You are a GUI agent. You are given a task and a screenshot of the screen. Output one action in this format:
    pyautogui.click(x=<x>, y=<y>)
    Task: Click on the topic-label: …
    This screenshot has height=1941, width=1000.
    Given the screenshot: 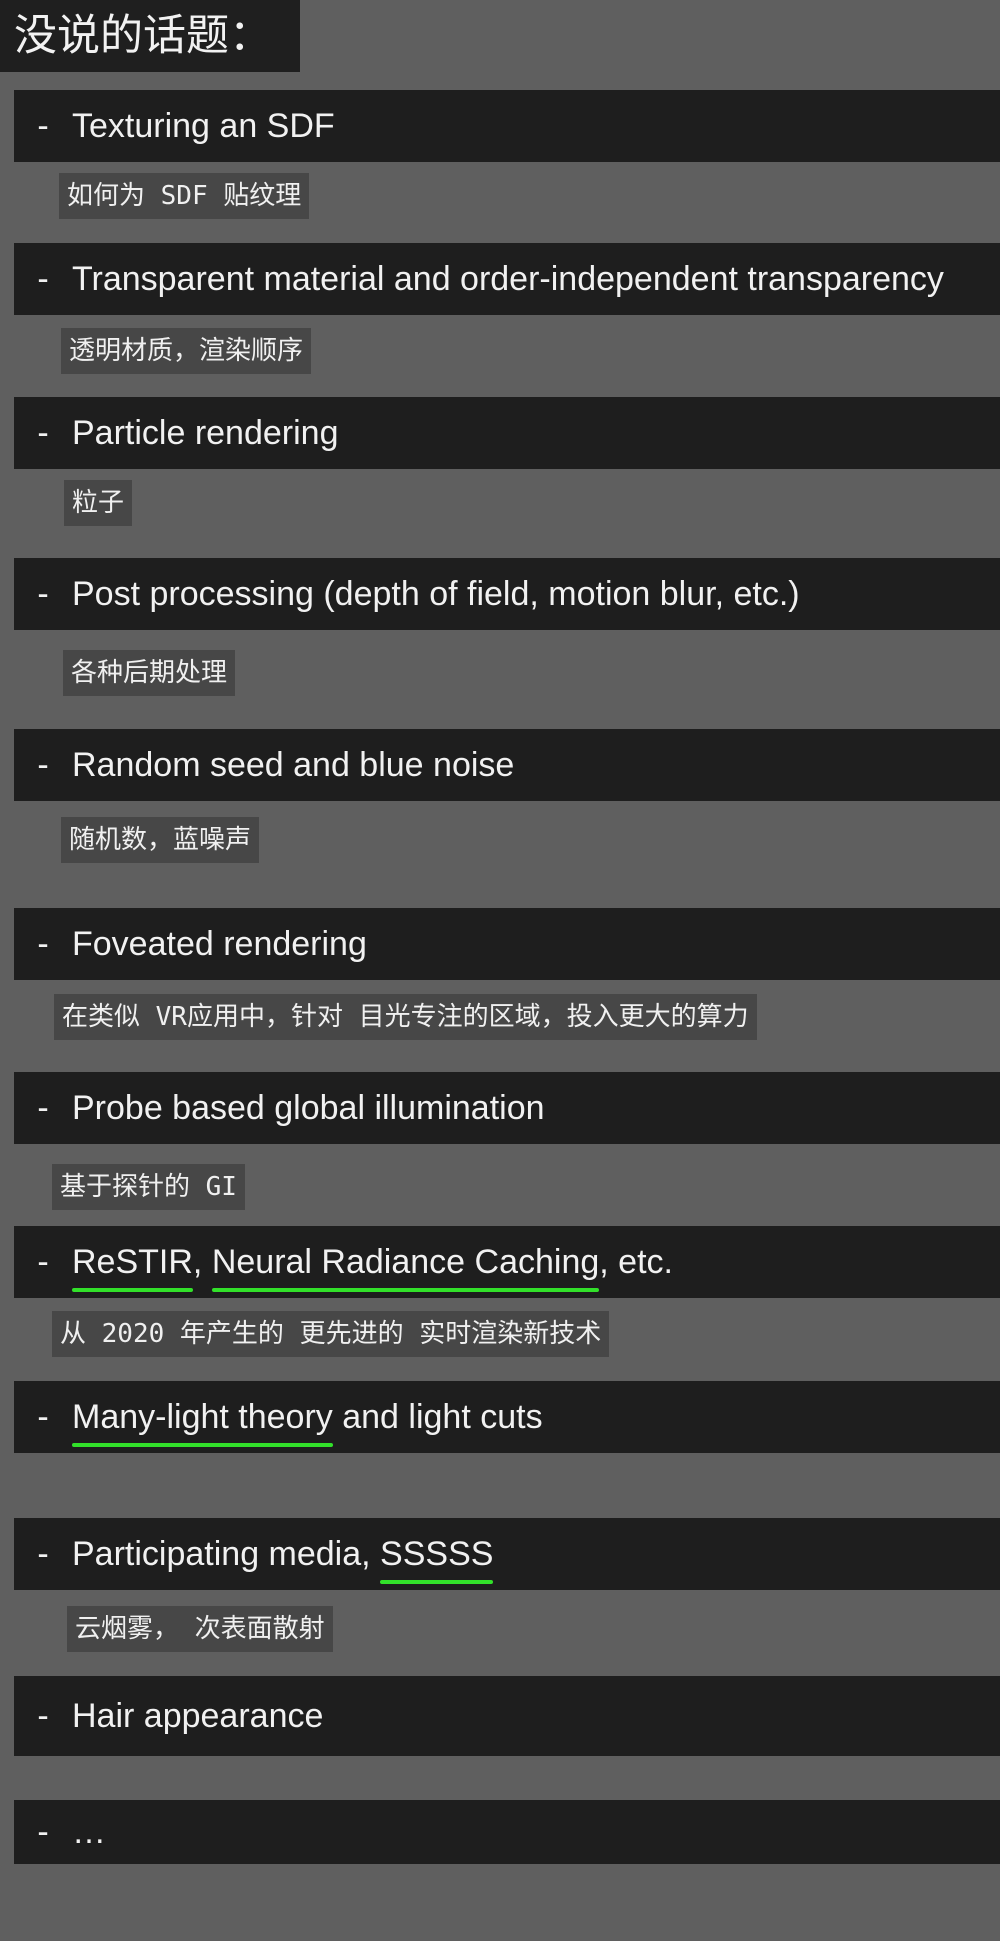 What is the action you would take?
    pyautogui.click(x=89, y=1831)
    